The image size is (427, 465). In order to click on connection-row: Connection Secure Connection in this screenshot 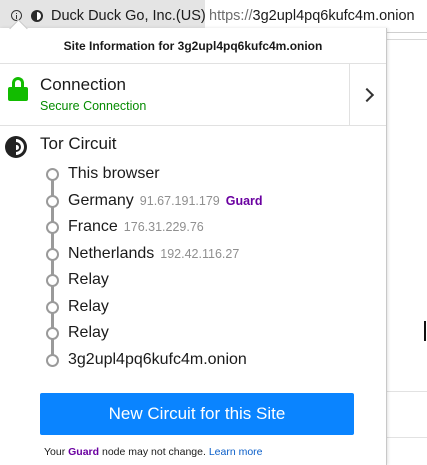, I will do `click(193, 95)`.